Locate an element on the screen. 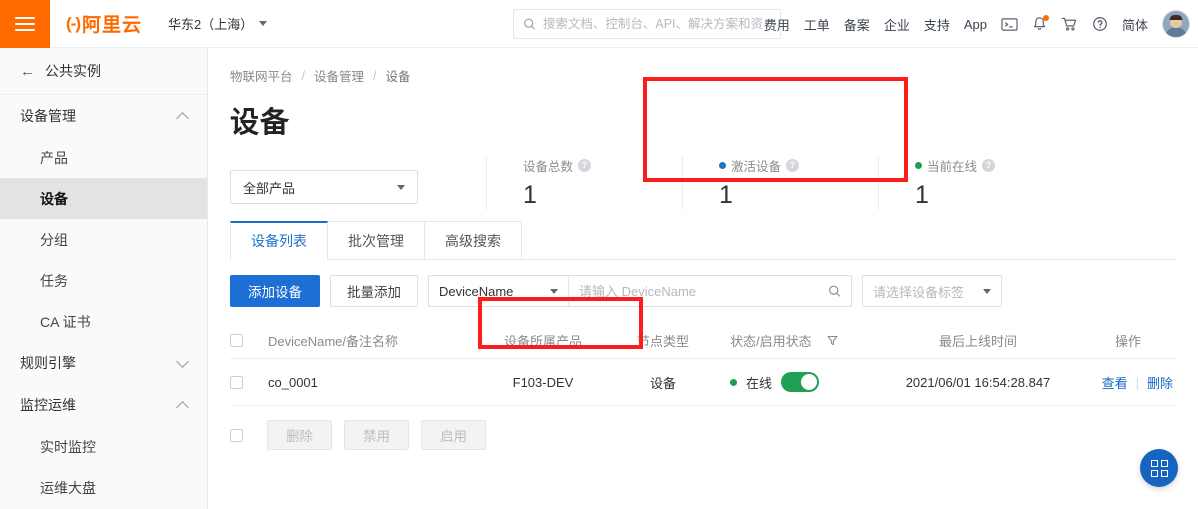 The width and height of the screenshot is (1198, 509). batch-delete-button: 删除 is located at coordinates (299, 435).